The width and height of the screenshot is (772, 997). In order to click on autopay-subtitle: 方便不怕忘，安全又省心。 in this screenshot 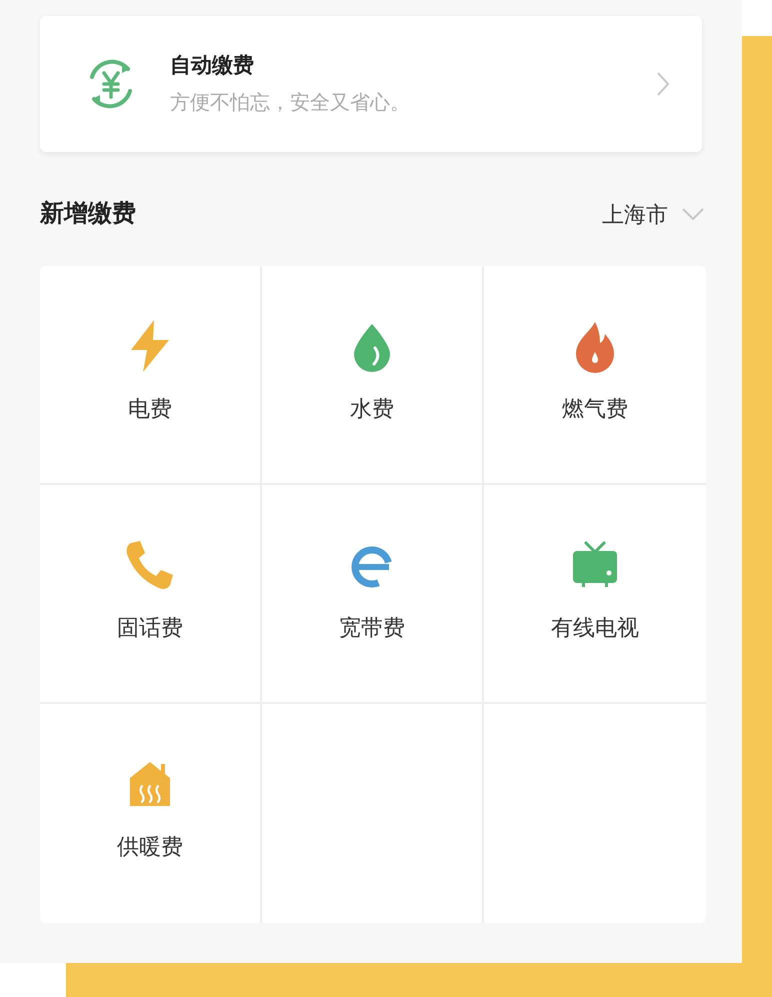, I will do `click(290, 103)`.